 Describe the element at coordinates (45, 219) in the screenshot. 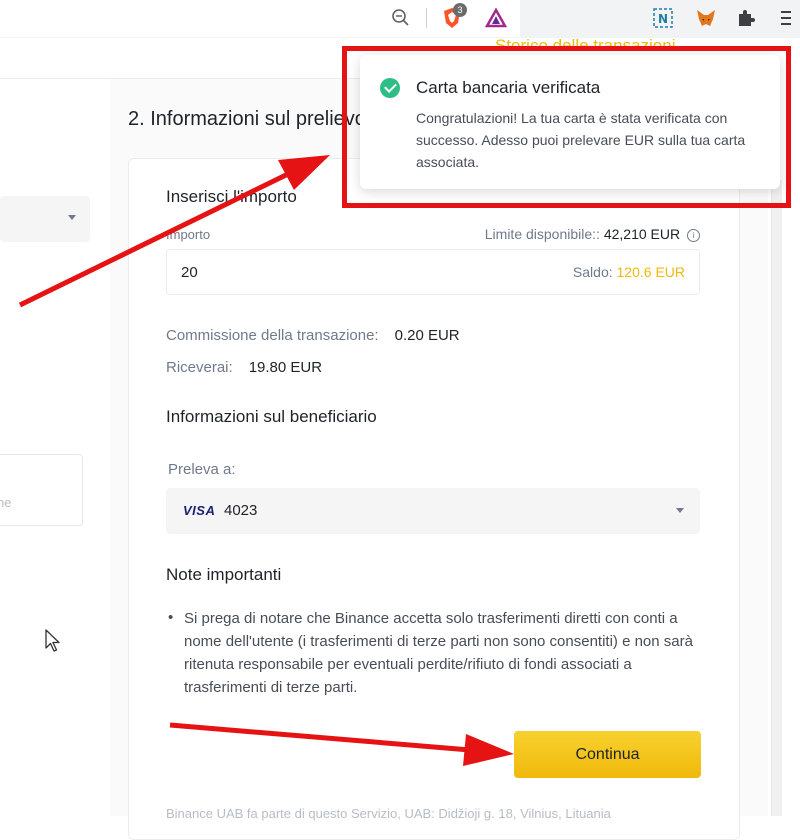

I see `left-currency-select` at that location.